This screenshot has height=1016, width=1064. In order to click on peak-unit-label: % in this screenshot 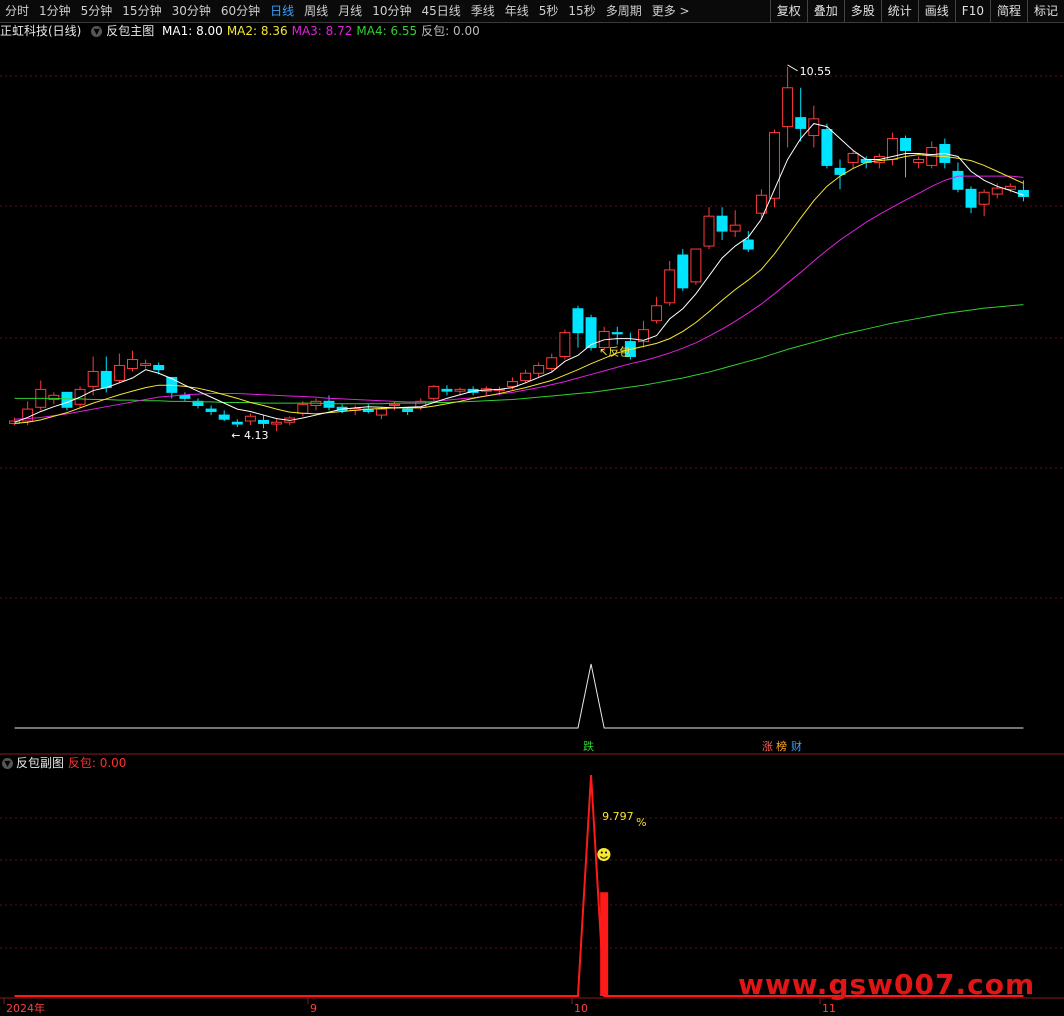, I will do `click(641, 822)`.